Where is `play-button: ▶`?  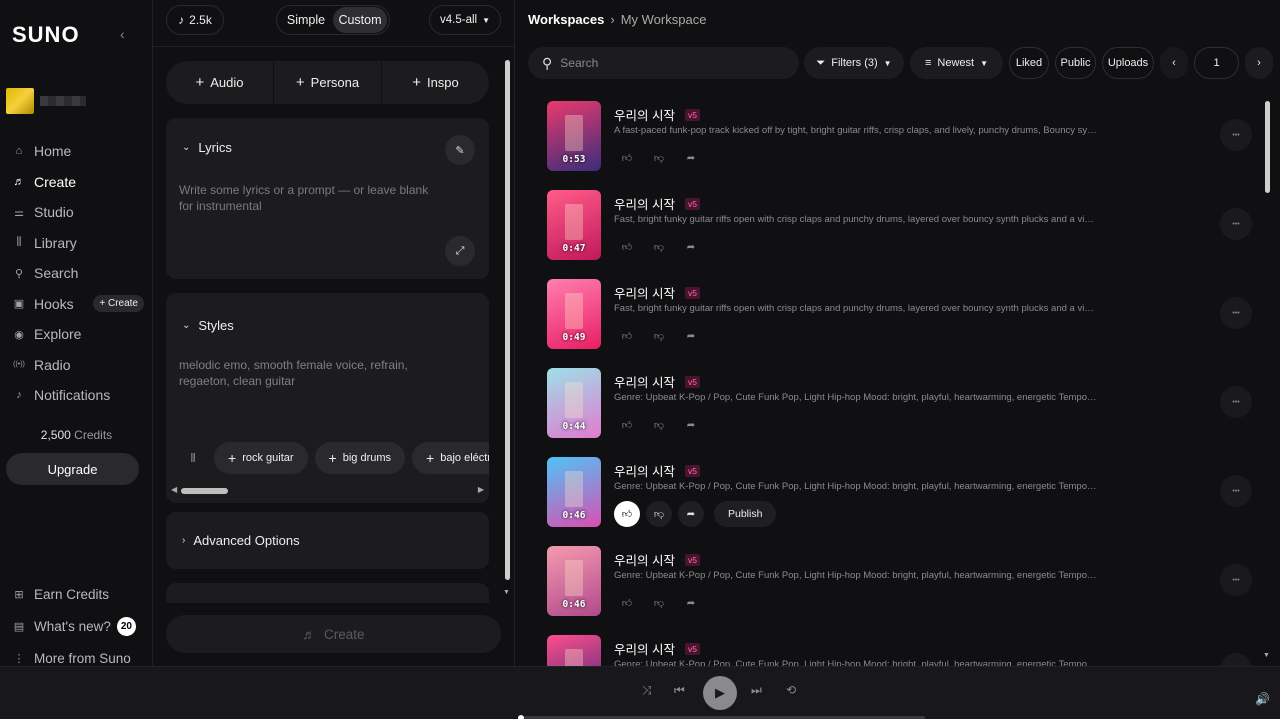
play-button: ▶ is located at coordinates (720, 693).